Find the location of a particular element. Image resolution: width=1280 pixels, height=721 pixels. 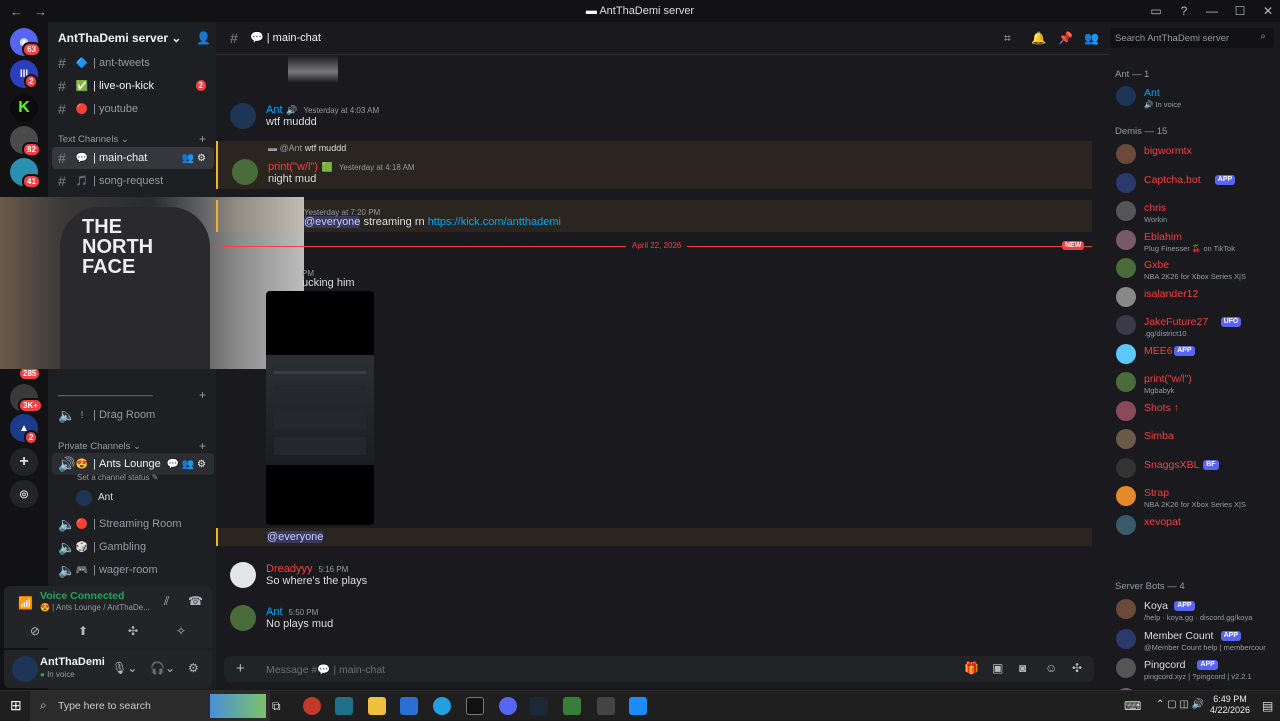

create-channel-icon: + is located at coordinates (202, 139).